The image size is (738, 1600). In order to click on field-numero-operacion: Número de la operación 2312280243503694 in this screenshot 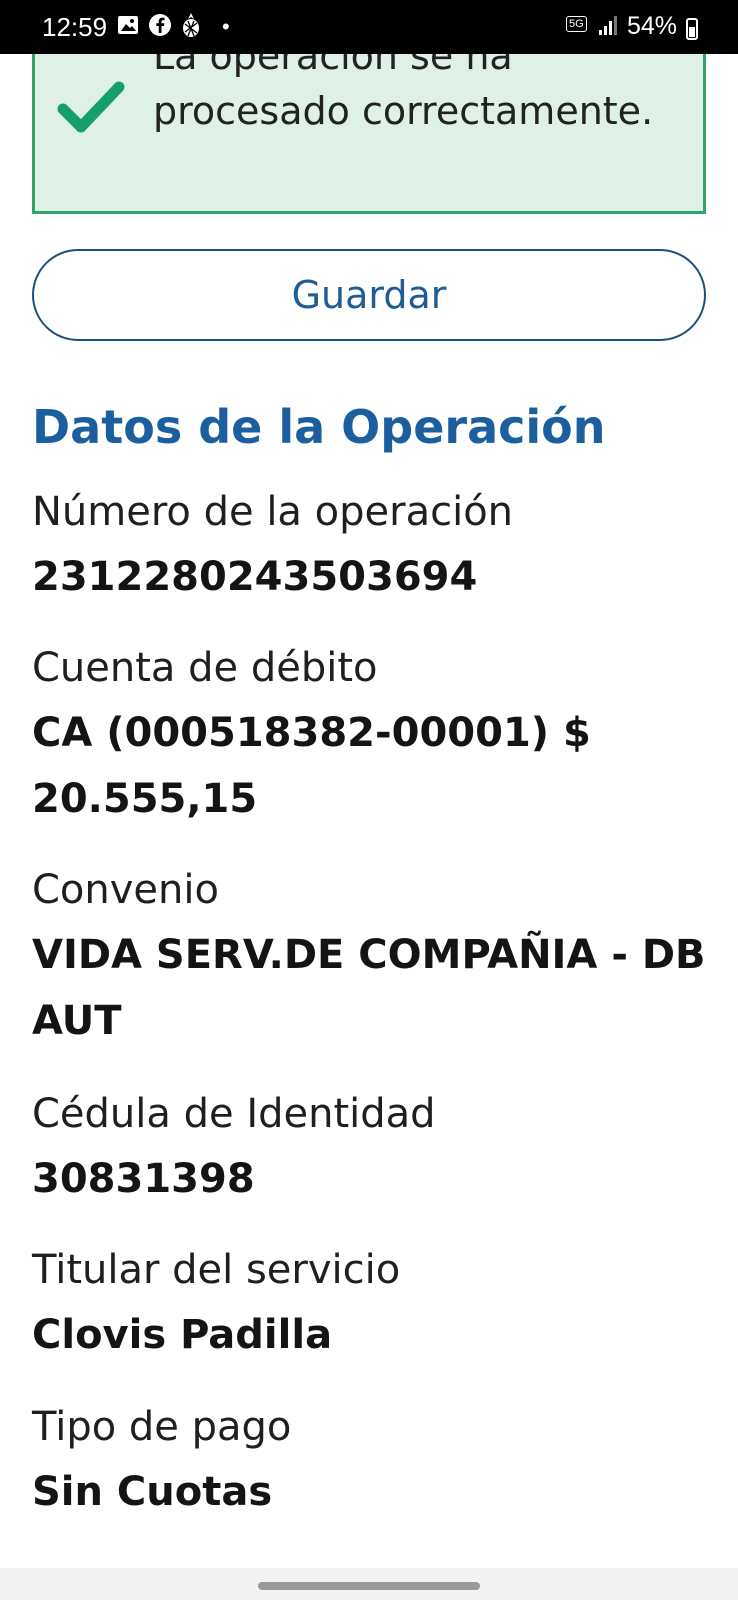, I will do `click(372, 547)`.